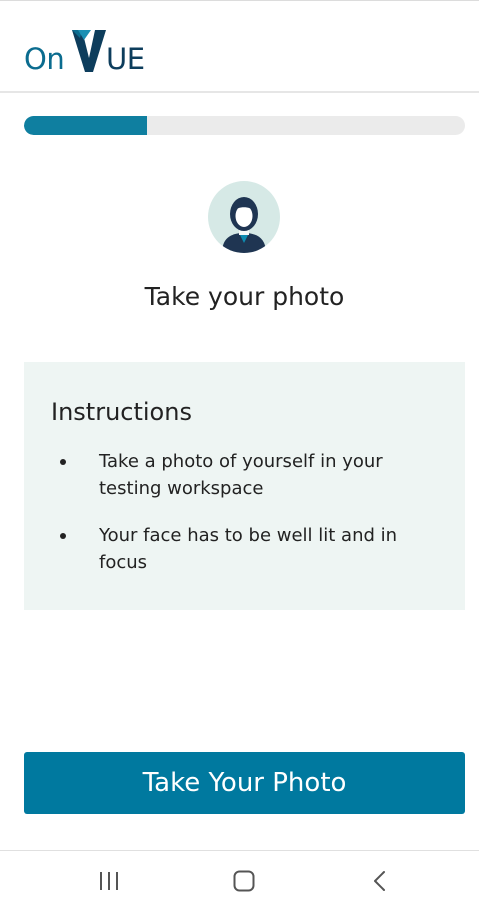 Image resolution: width=479 pixels, height=910 pixels. I want to click on recent-apps-icon, so click(109, 881).